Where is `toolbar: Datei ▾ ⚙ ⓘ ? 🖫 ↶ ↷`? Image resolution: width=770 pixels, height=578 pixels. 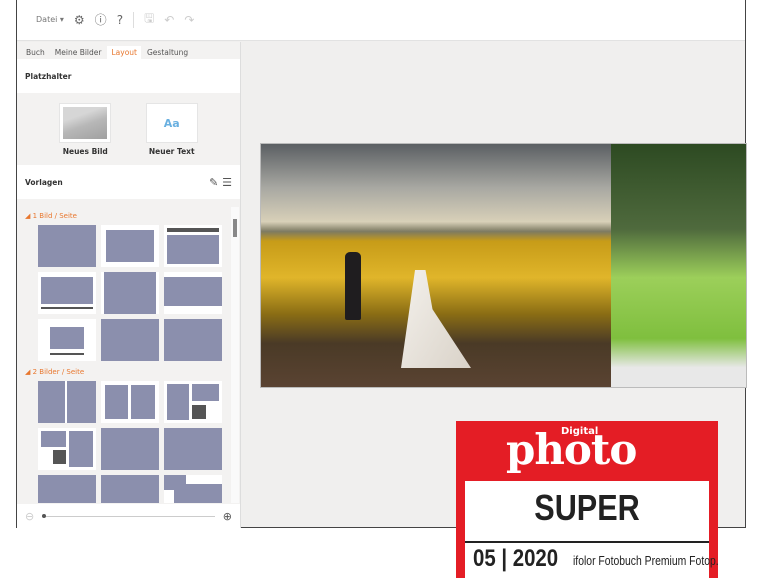 toolbar: Datei ▾ ⚙ ⓘ ? 🖫 ↶ ↷ is located at coordinates (381, 20).